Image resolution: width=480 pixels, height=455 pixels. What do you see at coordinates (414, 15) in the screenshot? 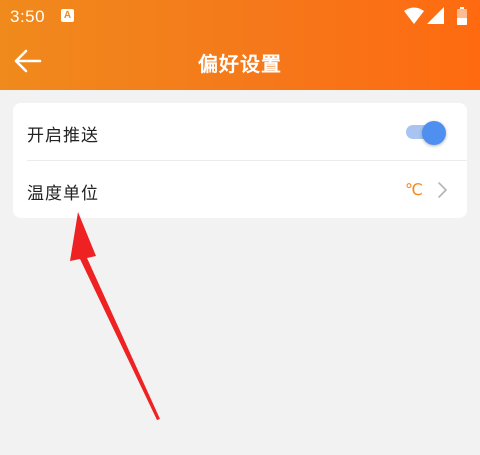
I see `wifi-icon` at bounding box center [414, 15].